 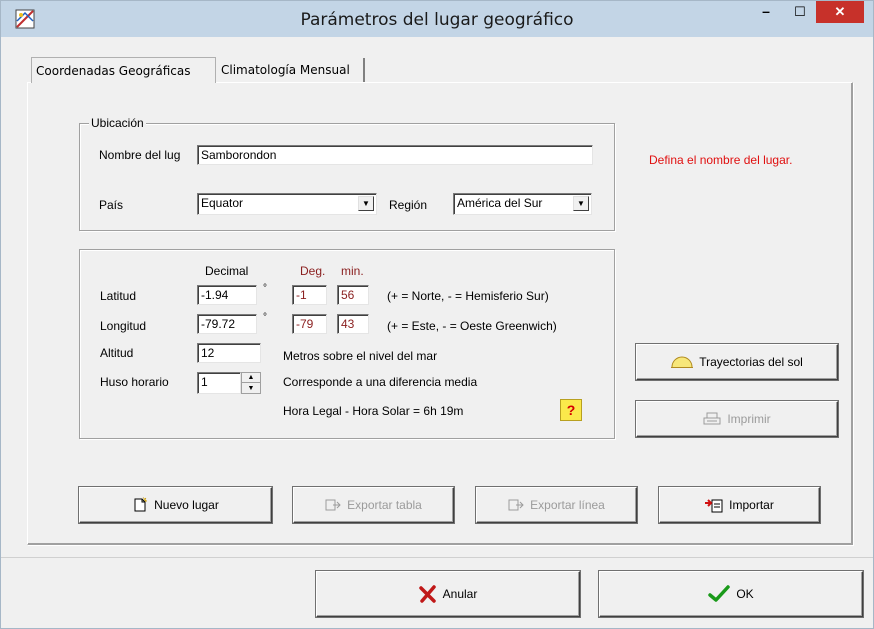 I want to click on importar-button: Importar, so click(x=739, y=505).